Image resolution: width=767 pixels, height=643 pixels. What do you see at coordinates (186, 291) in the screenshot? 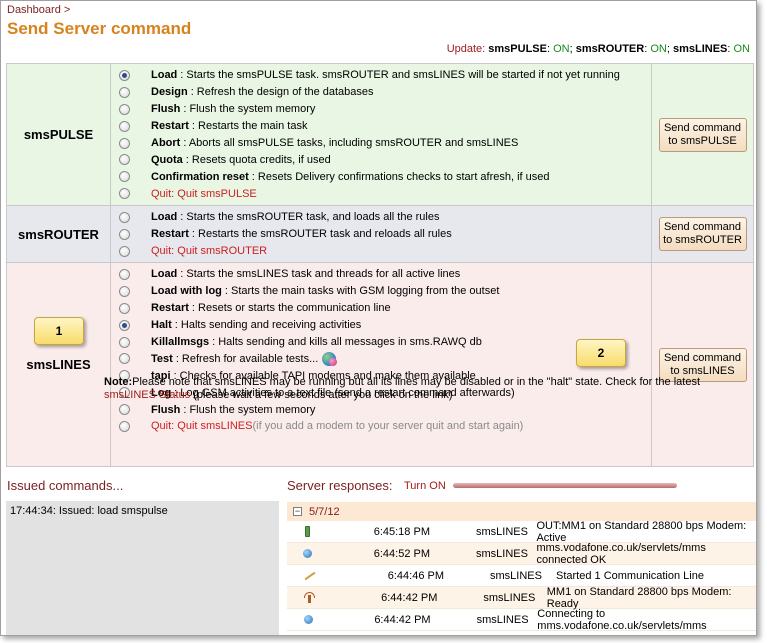
I see `command-label: Load with log` at bounding box center [186, 291].